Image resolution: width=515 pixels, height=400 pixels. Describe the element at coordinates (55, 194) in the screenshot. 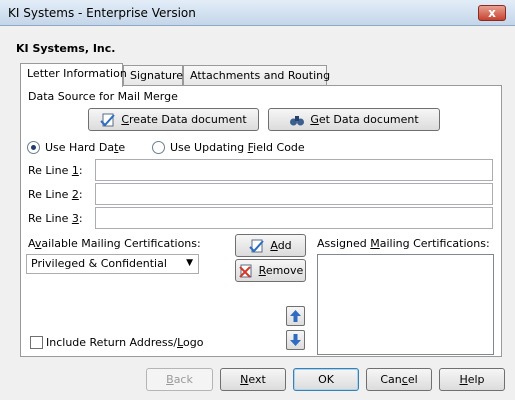

I see `re-line-2-label: Re Line 2:` at that location.